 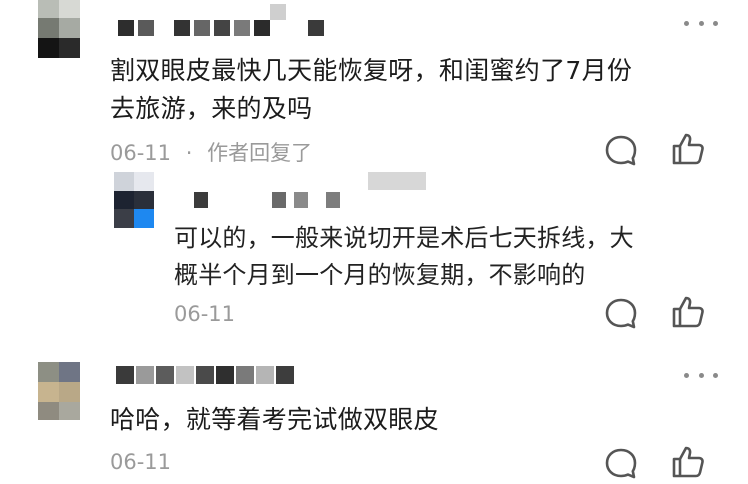 What do you see at coordinates (274, 419) in the screenshot?
I see `comment-text-line: 哈哈，就等着考完试做双眼皮` at bounding box center [274, 419].